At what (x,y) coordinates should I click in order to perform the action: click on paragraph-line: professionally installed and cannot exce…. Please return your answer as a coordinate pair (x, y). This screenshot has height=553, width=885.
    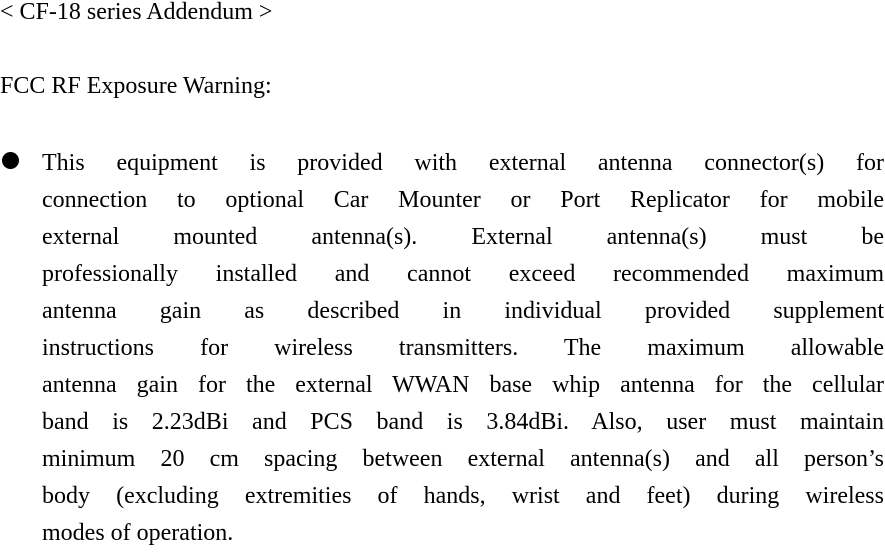
    Looking at the image, I should click on (463, 274).